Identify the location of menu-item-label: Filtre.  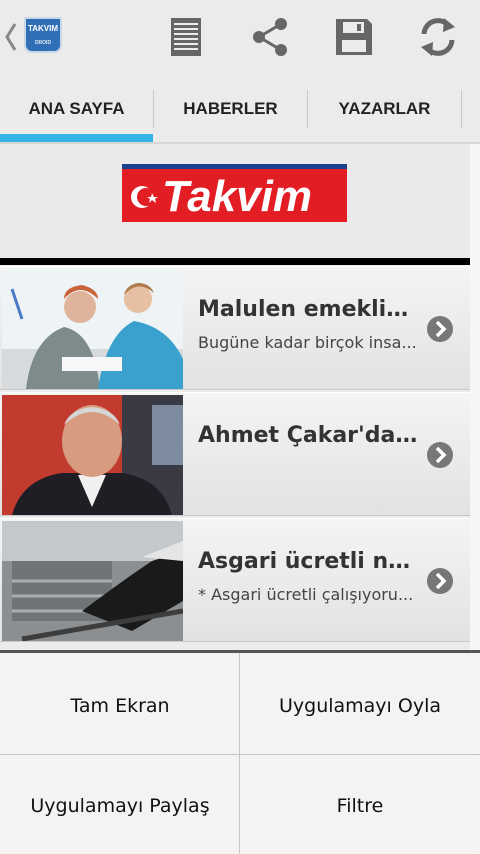
(360, 806).